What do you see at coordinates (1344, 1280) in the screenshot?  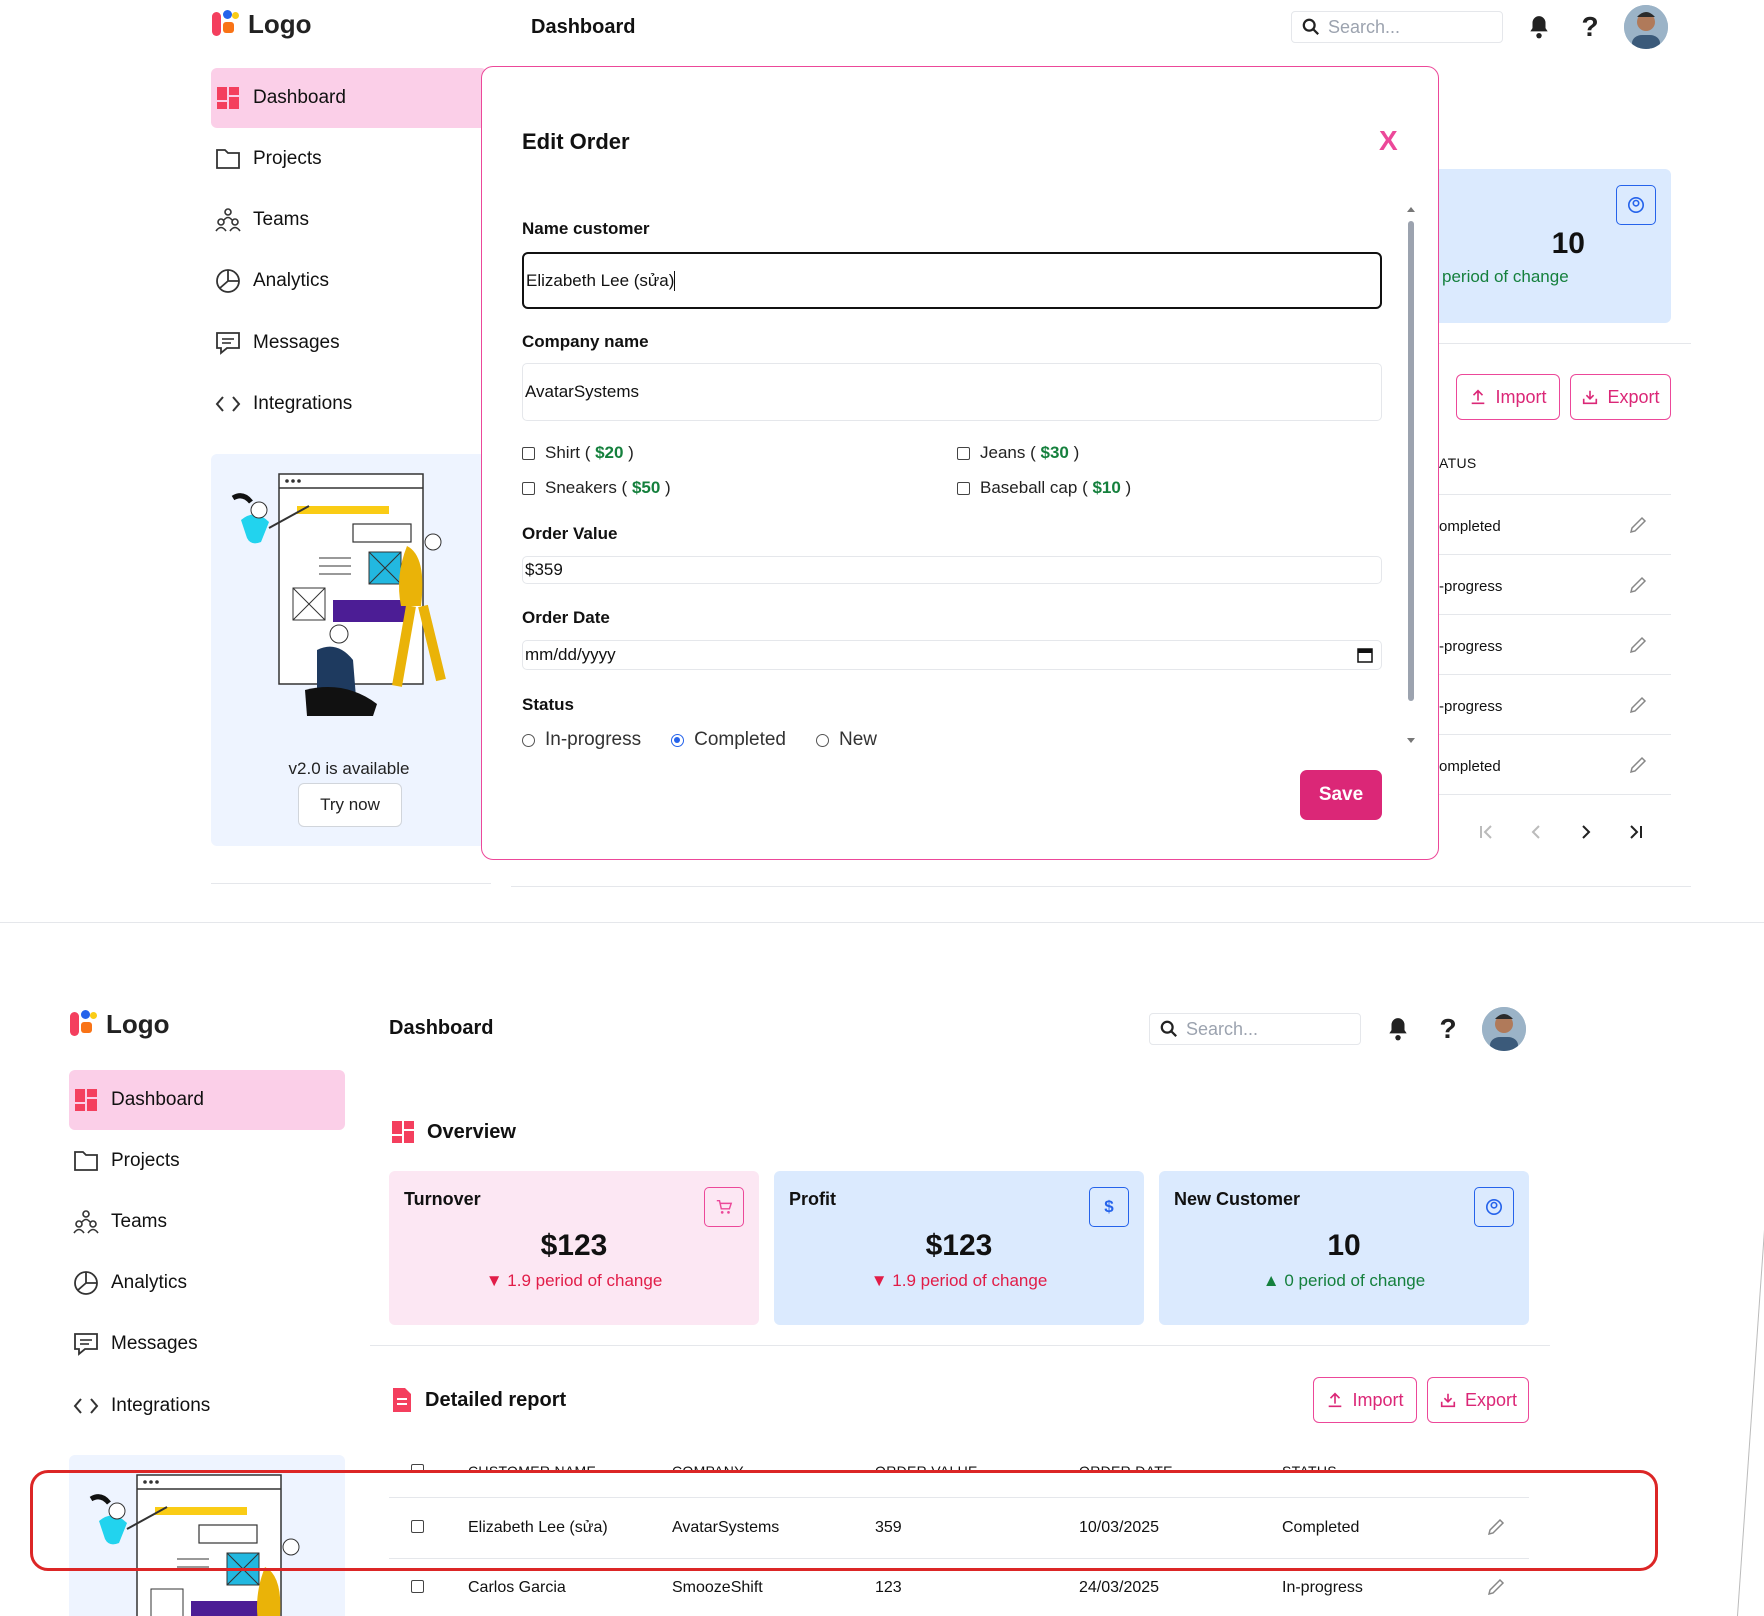 I see `card-change: ▲ 0 period of change` at bounding box center [1344, 1280].